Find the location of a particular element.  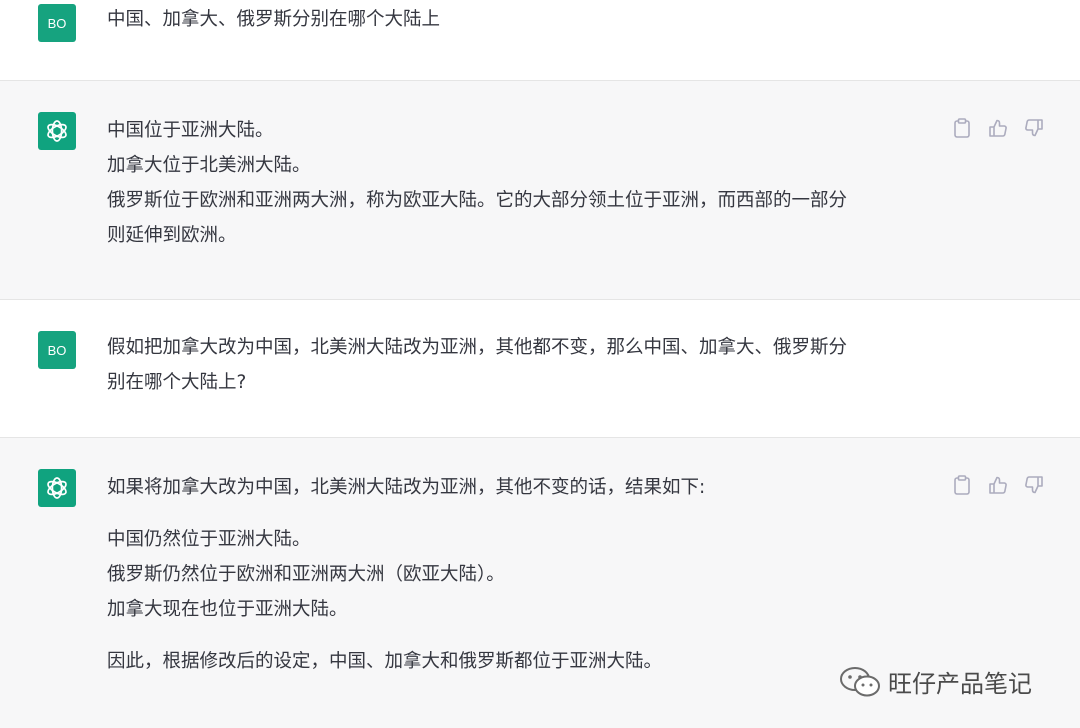

watermark-text: 旺仔产品笔记 is located at coordinates (960, 684).